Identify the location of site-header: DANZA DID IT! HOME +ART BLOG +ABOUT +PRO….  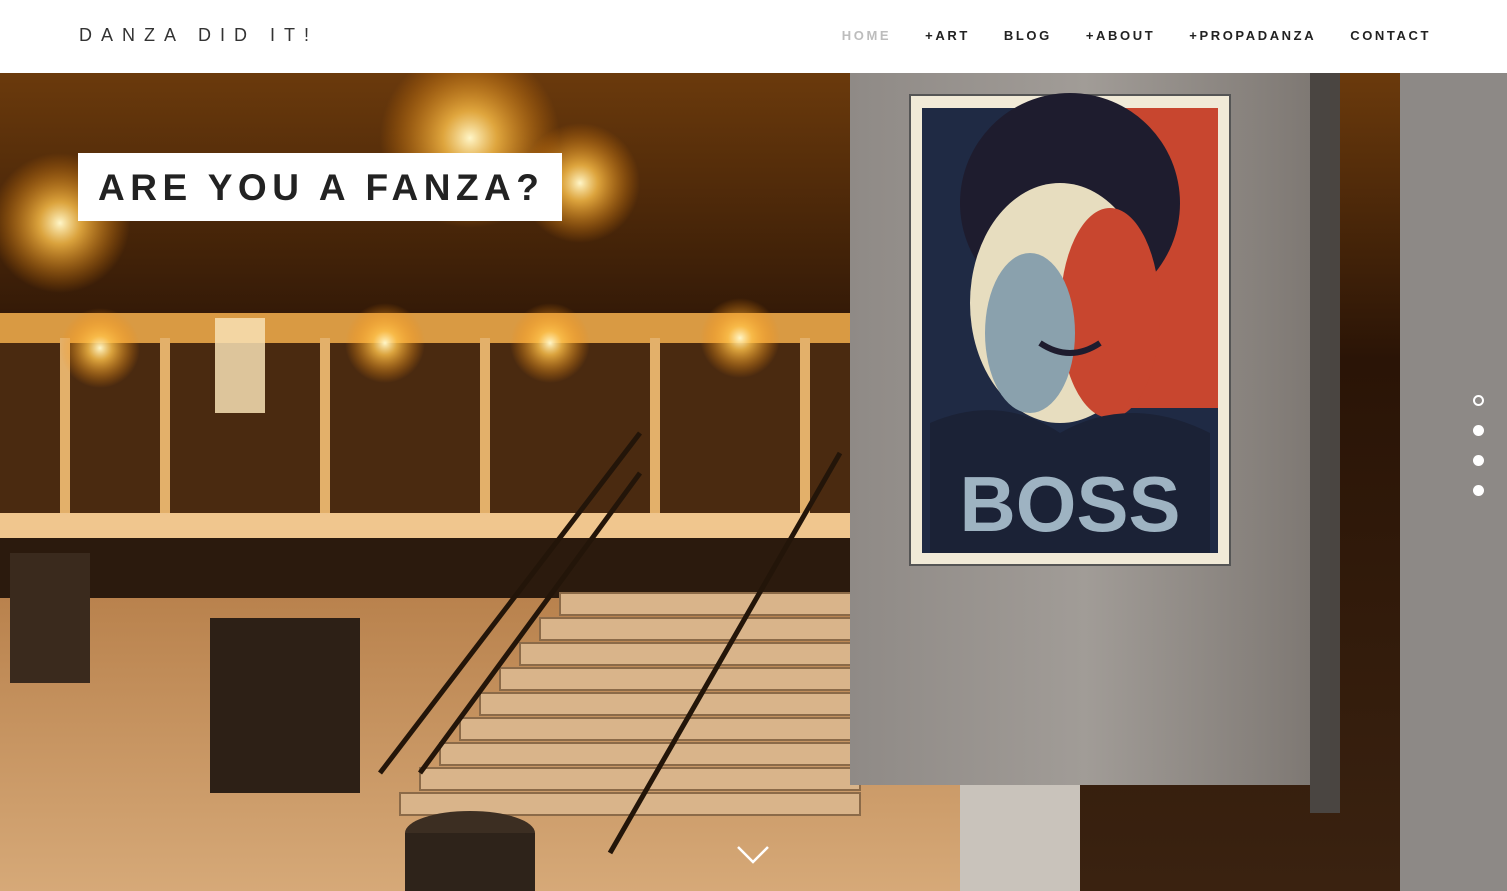
(753, 36).